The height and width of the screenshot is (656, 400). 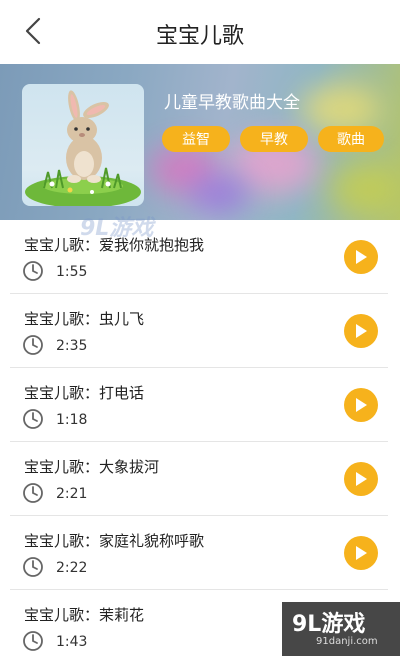 What do you see at coordinates (232, 103) in the screenshot?
I see `album-name: 儿童早教歌曲大全` at bounding box center [232, 103].